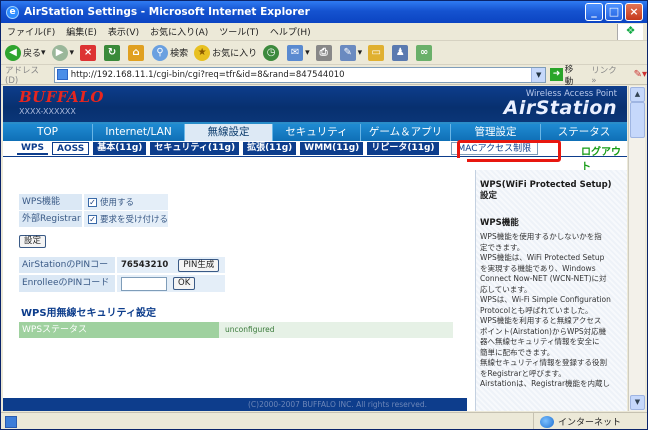  Describe the element at coordinates (160, 52) in the screenshot. I see `search-icon: ⚲` at that location.